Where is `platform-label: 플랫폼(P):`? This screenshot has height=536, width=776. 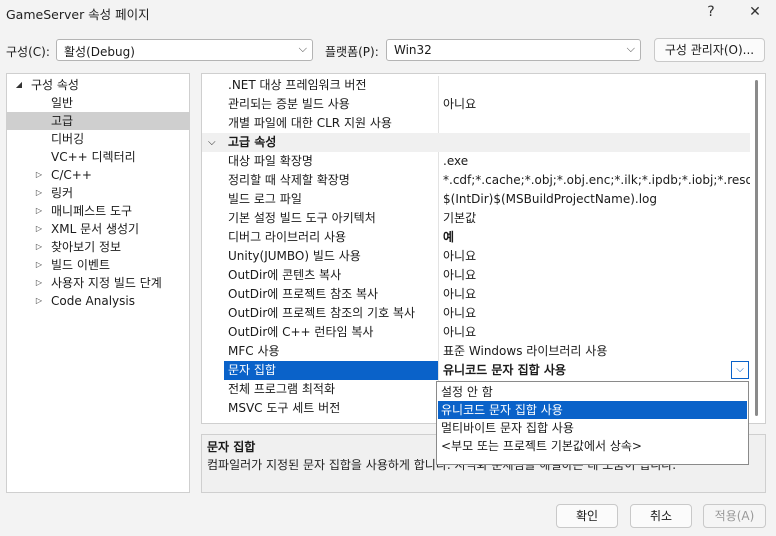
platform-label: 플랫폼(P): is located at coordinates (352, 52).